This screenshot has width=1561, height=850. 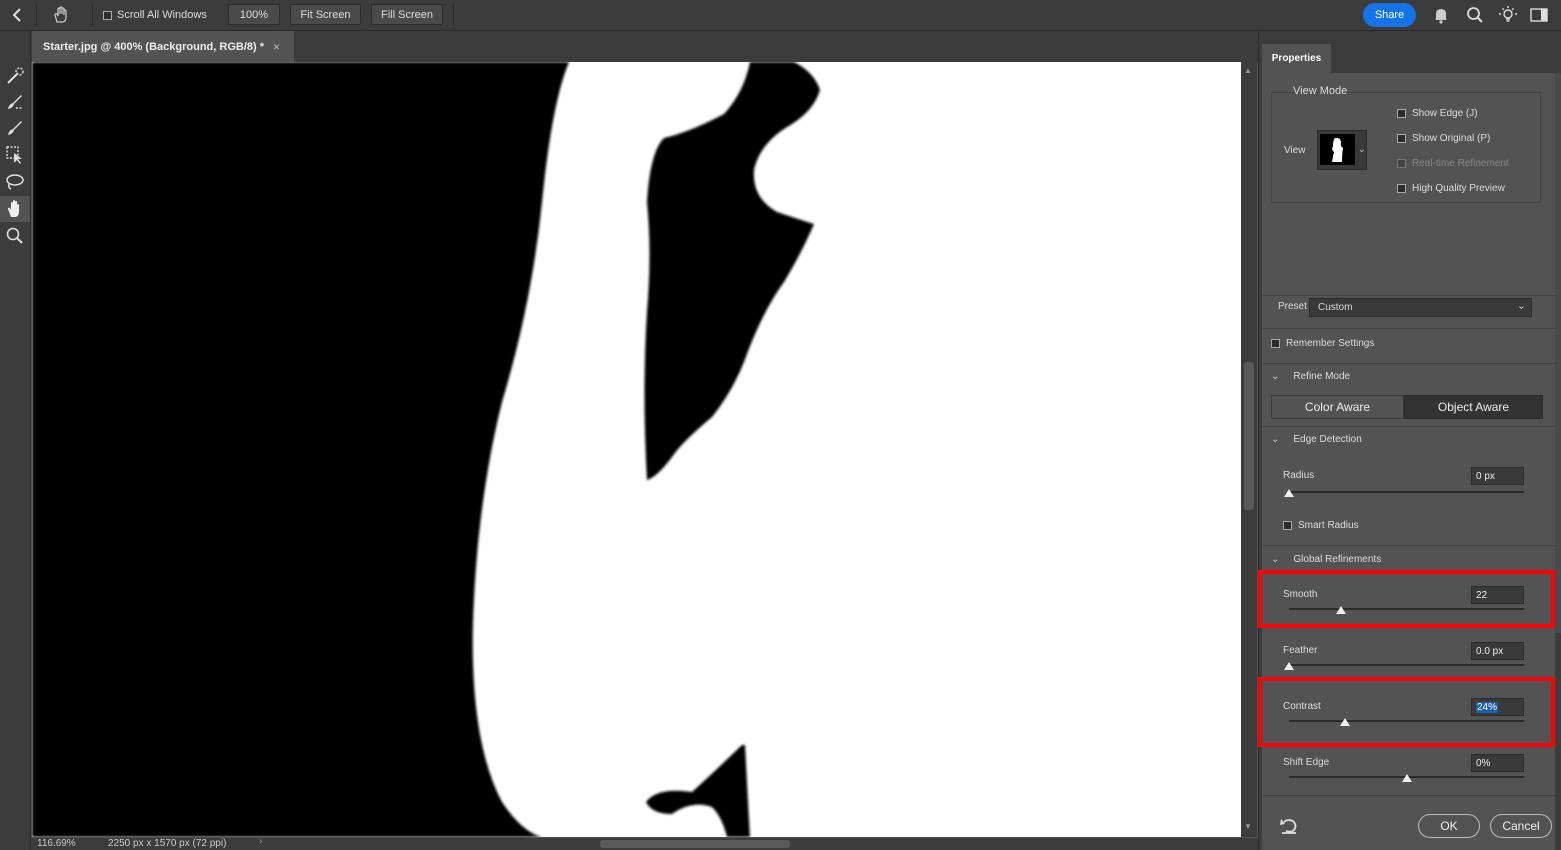 What do you see at coordinates (1406, 712) in the screenshot?
I see `contrast-highlight-box` at bounding box center [1406, 712].